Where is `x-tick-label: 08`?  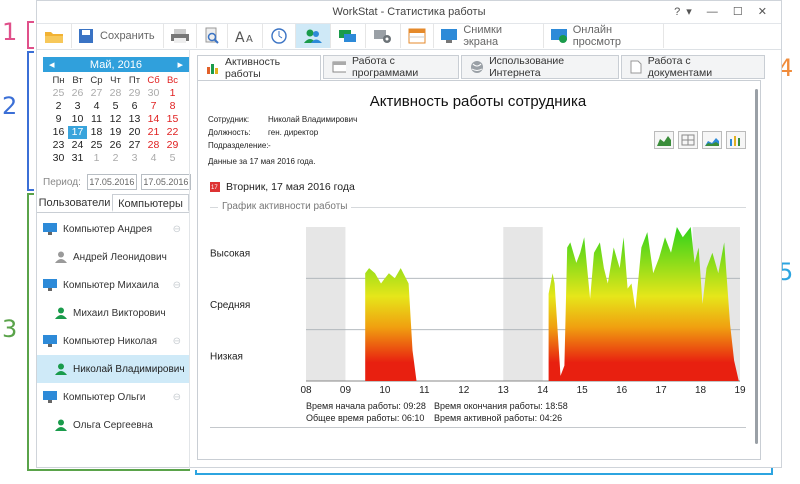 x-tick-label: 08 is located at coordinates (306, 390).